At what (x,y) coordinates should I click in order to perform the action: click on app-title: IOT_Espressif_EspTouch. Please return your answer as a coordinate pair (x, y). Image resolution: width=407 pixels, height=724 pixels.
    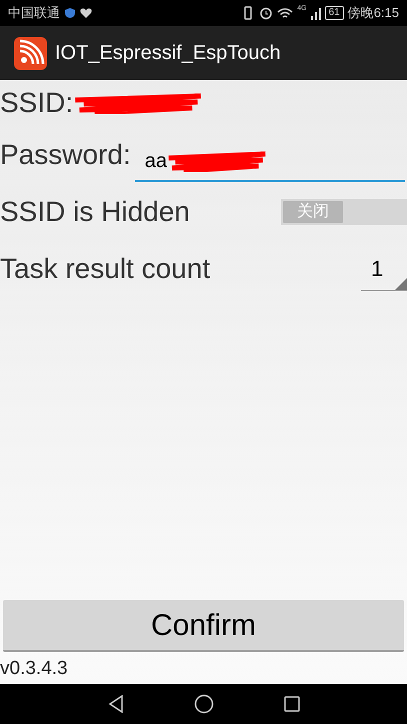
    Looking at the image, I should click on (168, 53).